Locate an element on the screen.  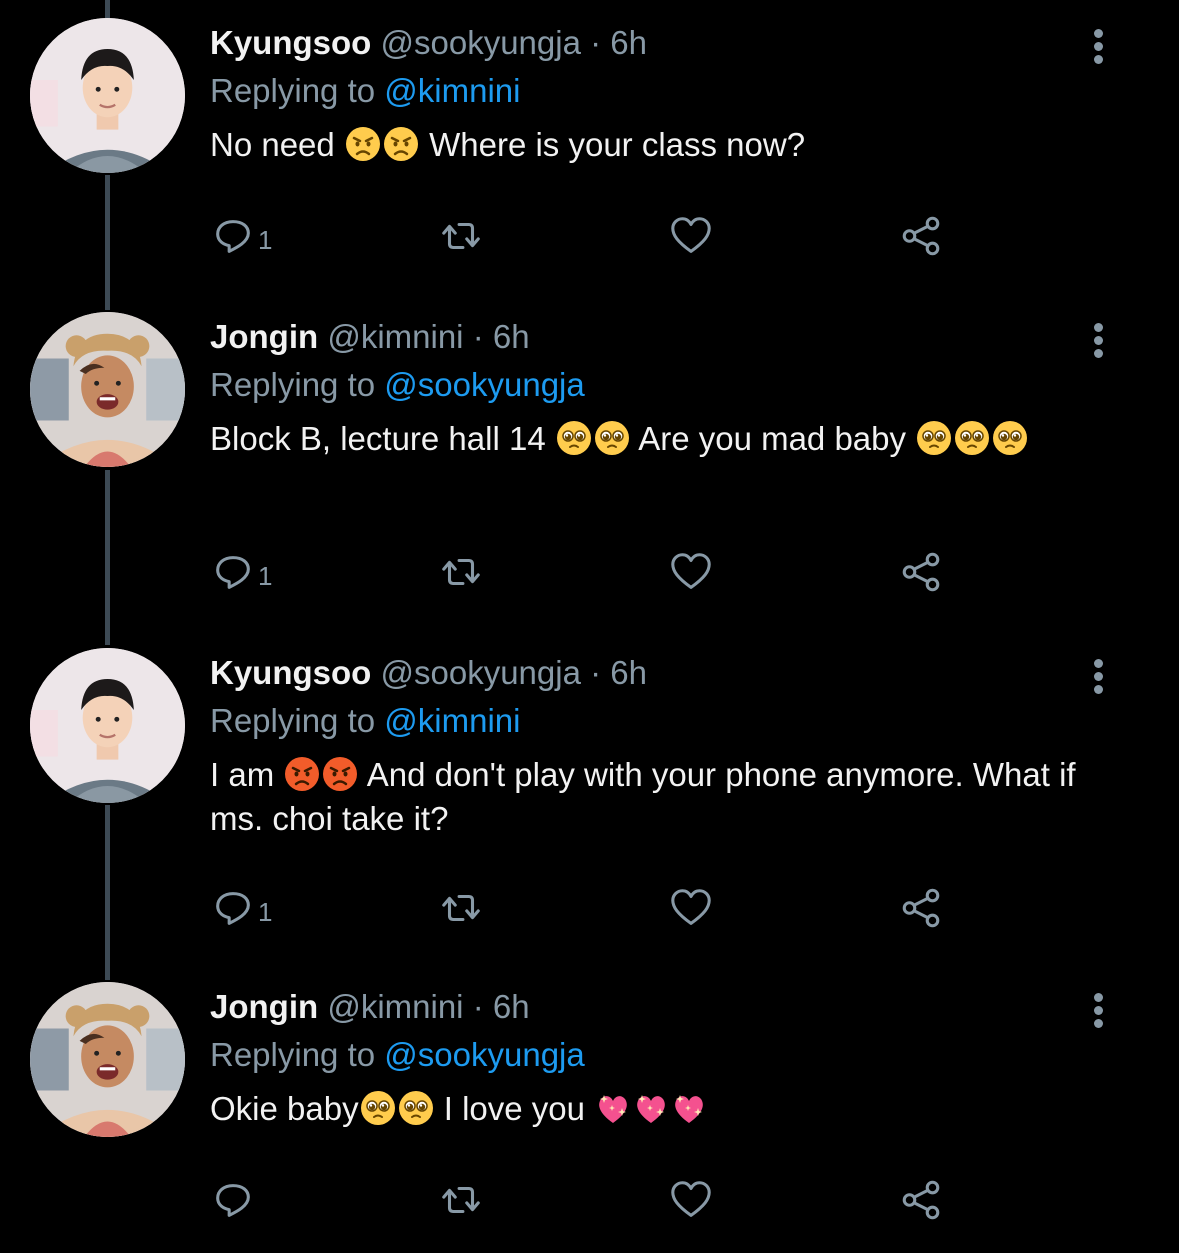
tweet-header: Kyungsoo @sookyungja · 6h is located at coordinates (649, 673).